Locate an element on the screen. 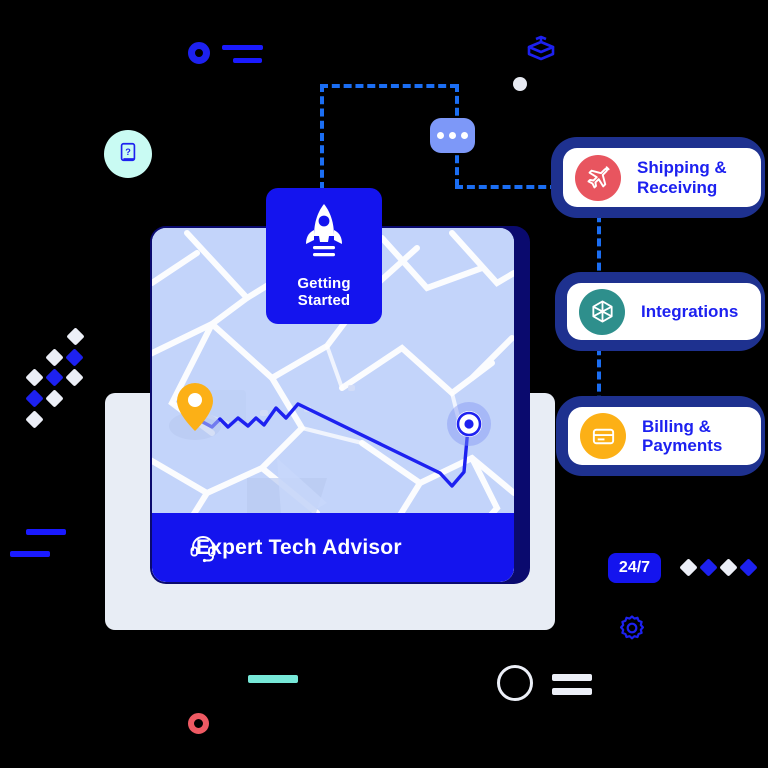 The width and height of the screenshot is (768, 768). decor-dot-gray is located at coordinates (520, 84).